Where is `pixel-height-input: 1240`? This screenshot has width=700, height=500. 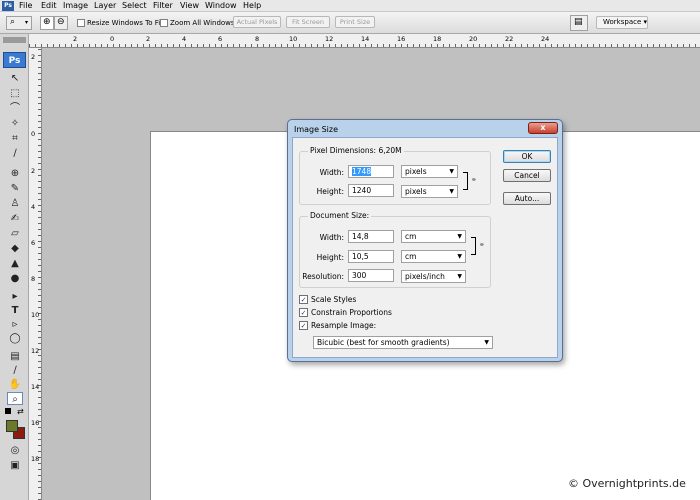 pixel-height-input: 1240 is located at coordinates (371, 190).